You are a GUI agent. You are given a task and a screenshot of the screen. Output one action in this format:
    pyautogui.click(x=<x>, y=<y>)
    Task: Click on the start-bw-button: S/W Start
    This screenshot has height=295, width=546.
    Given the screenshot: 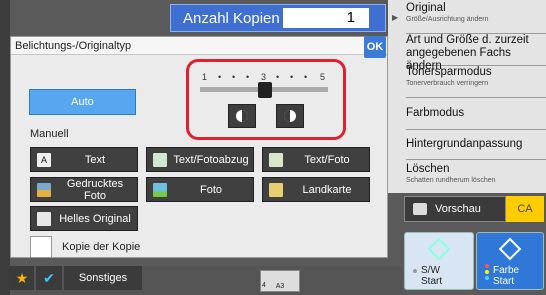 What is the action you would take?
    pyautogui.click(x=439, y=261)
    